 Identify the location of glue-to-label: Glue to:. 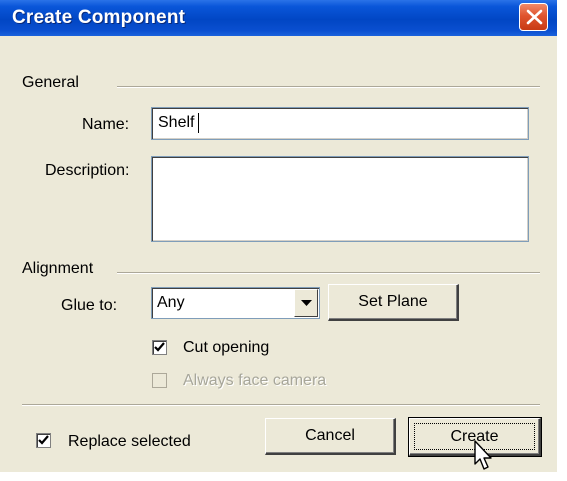
(89, 305).